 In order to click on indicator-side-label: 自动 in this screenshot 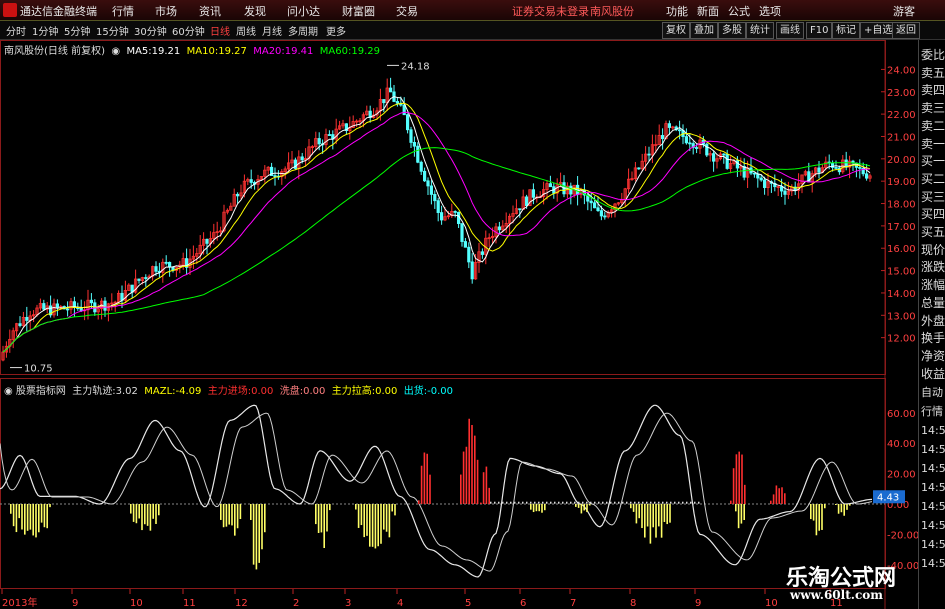, I will do `click(932, 393)`.